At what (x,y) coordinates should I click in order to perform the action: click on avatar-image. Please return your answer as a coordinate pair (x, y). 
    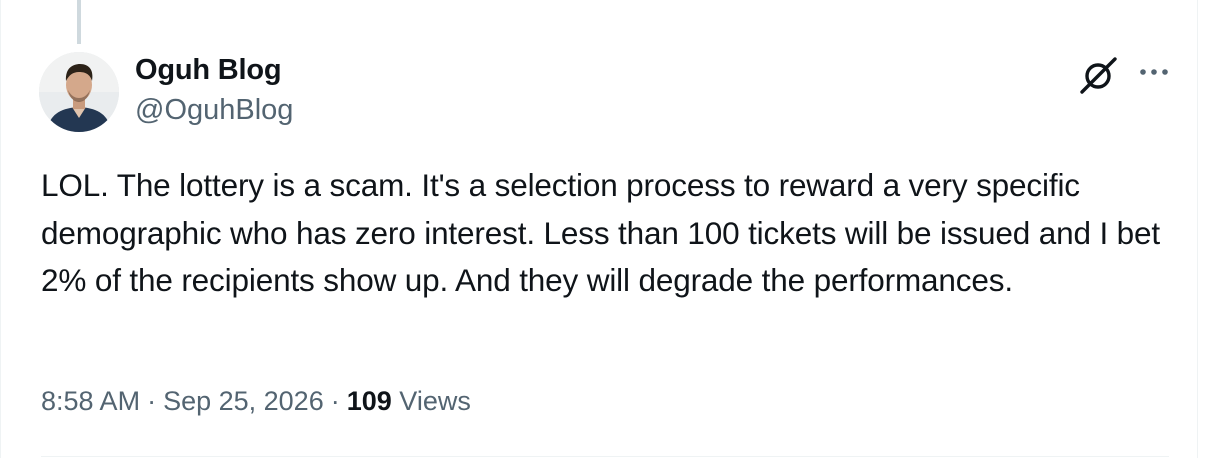
    Looking at the image, I should click on (79, 92).